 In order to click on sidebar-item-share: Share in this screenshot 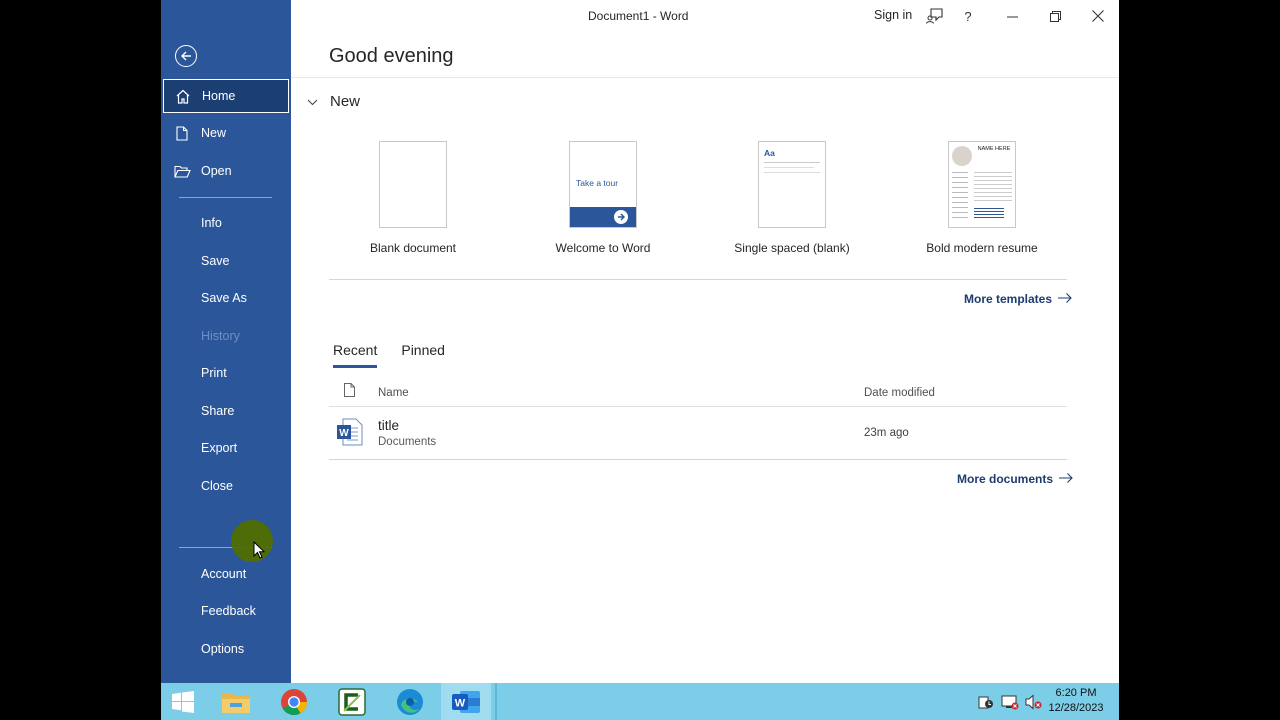, I will do `click(226, 411)`.